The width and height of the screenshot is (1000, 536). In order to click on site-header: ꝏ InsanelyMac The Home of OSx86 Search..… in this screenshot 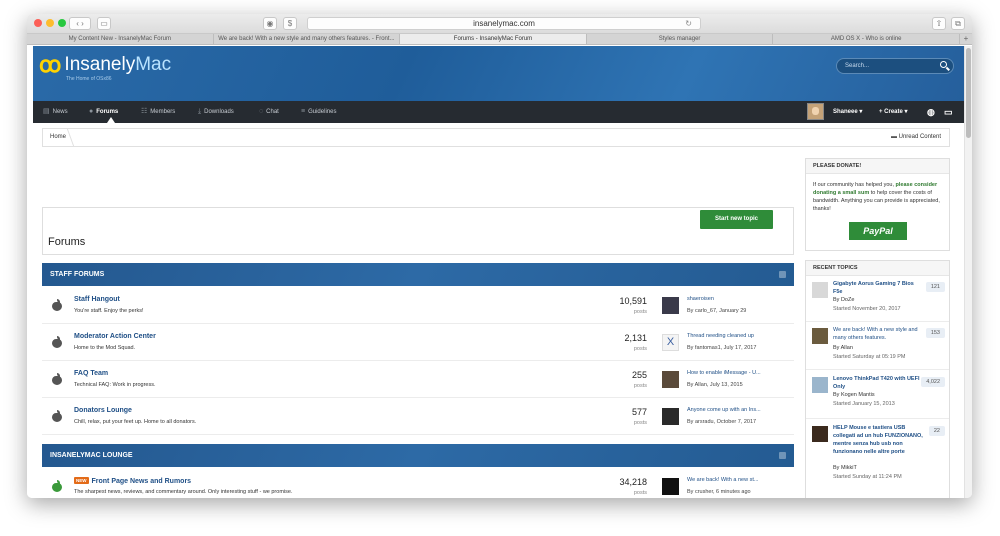, I will do `click(498, 73)`.